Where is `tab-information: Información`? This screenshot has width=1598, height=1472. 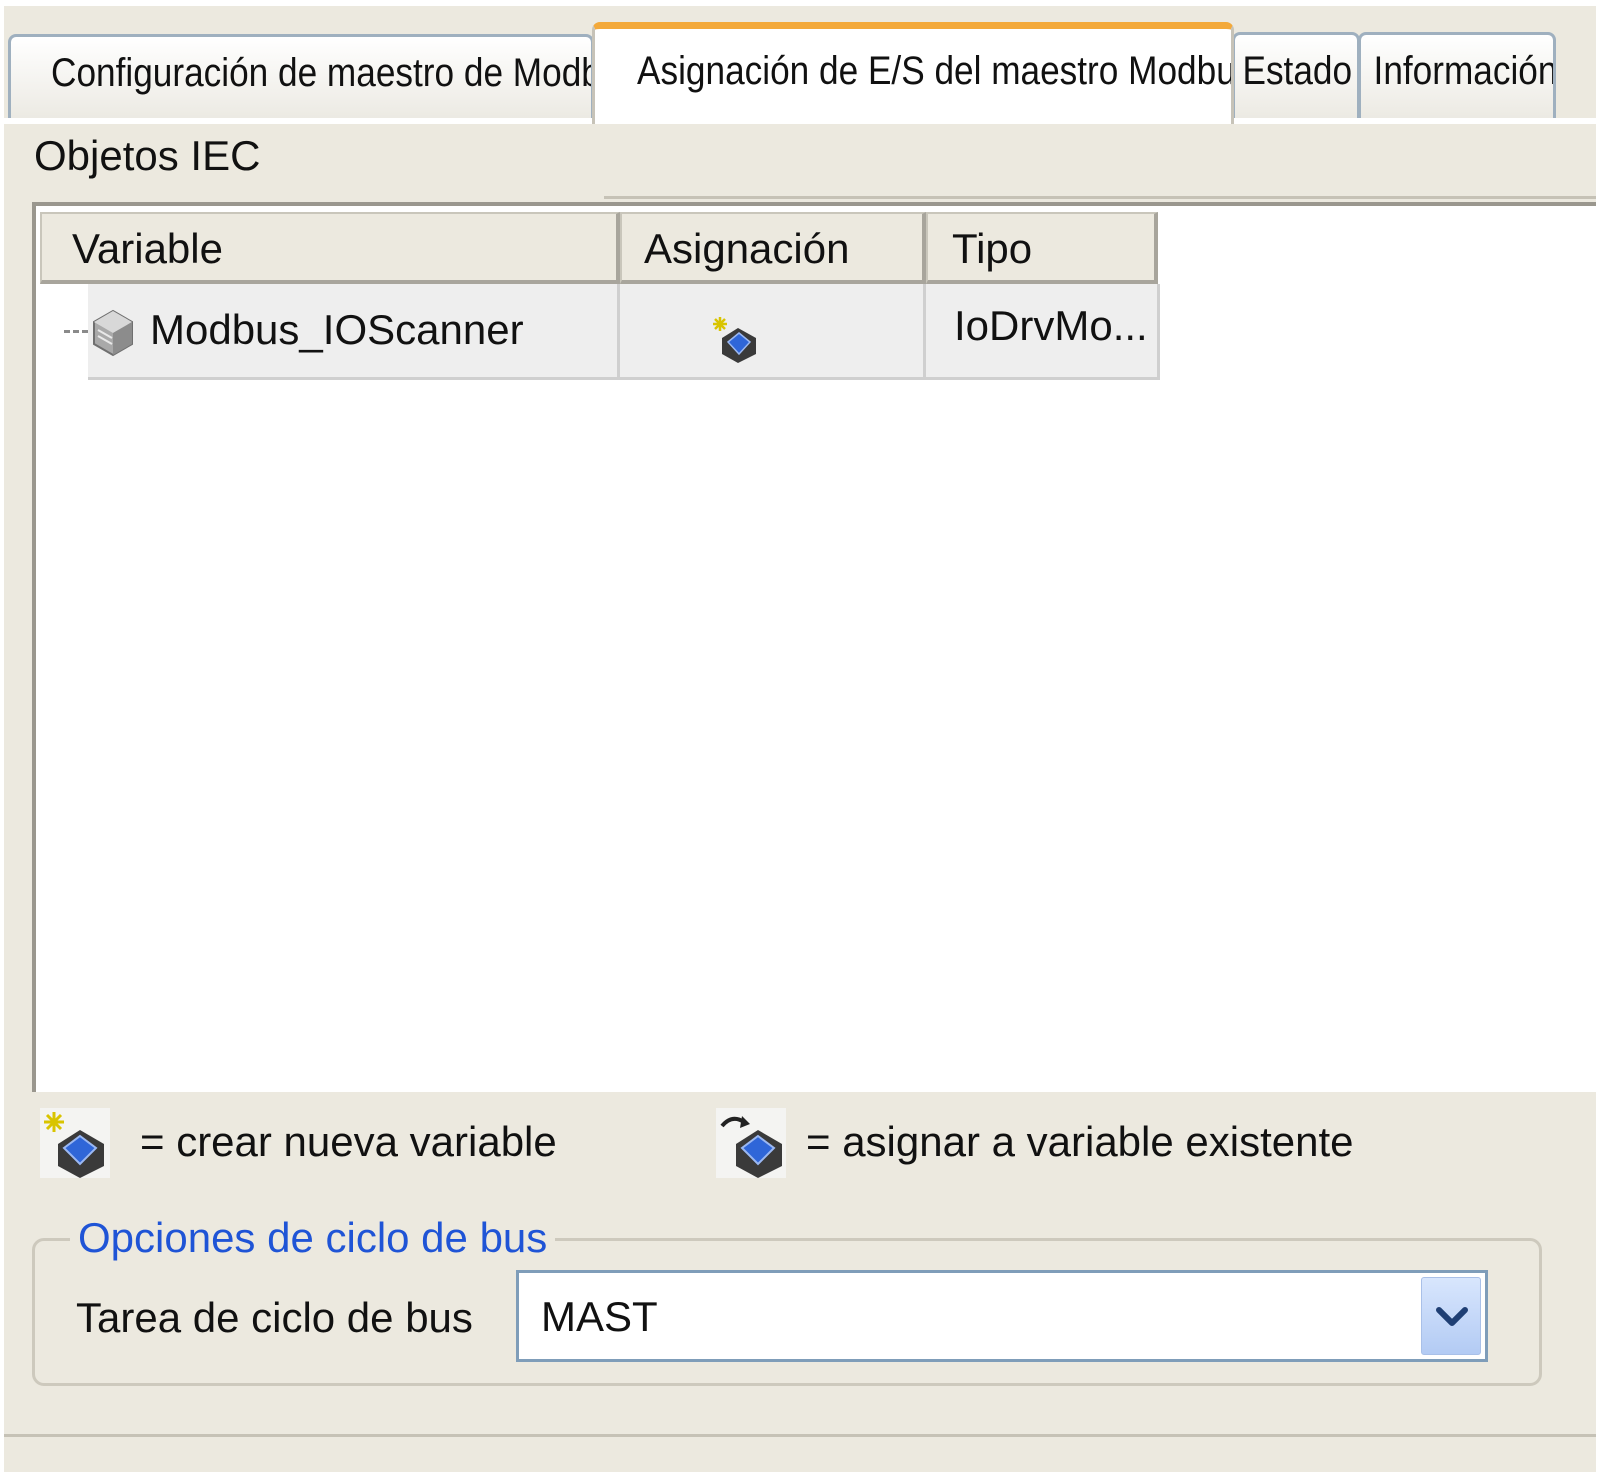 tab-information: Información is located at coordinates (1457, 75).